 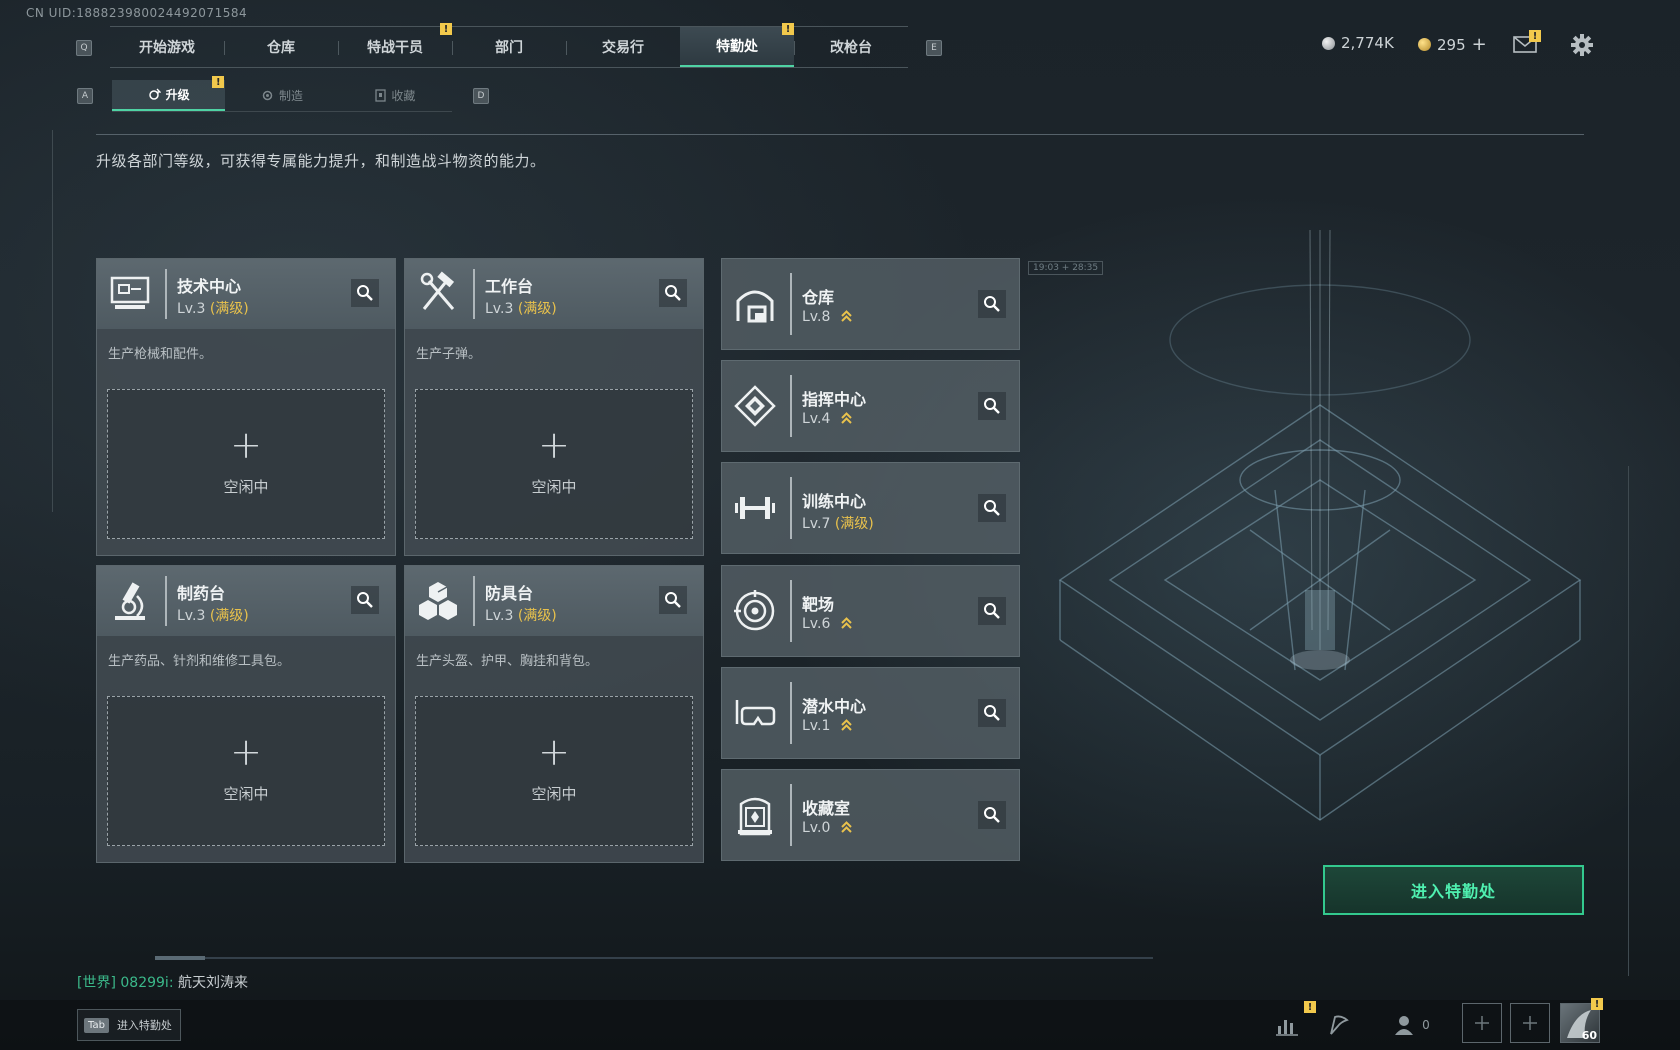 What do you see at coordinates (1412, 1025) in the screenshot?
I see `friends-button: 0` at bounding box center [1412, 1025].